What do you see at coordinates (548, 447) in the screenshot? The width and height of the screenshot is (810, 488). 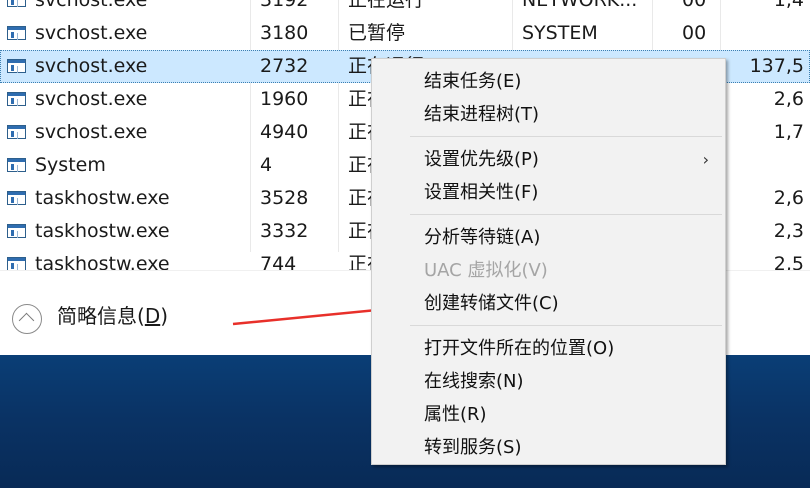 I see `menu-item-go-to-services: 转到服务(S)` at bounding box center [548, 447].